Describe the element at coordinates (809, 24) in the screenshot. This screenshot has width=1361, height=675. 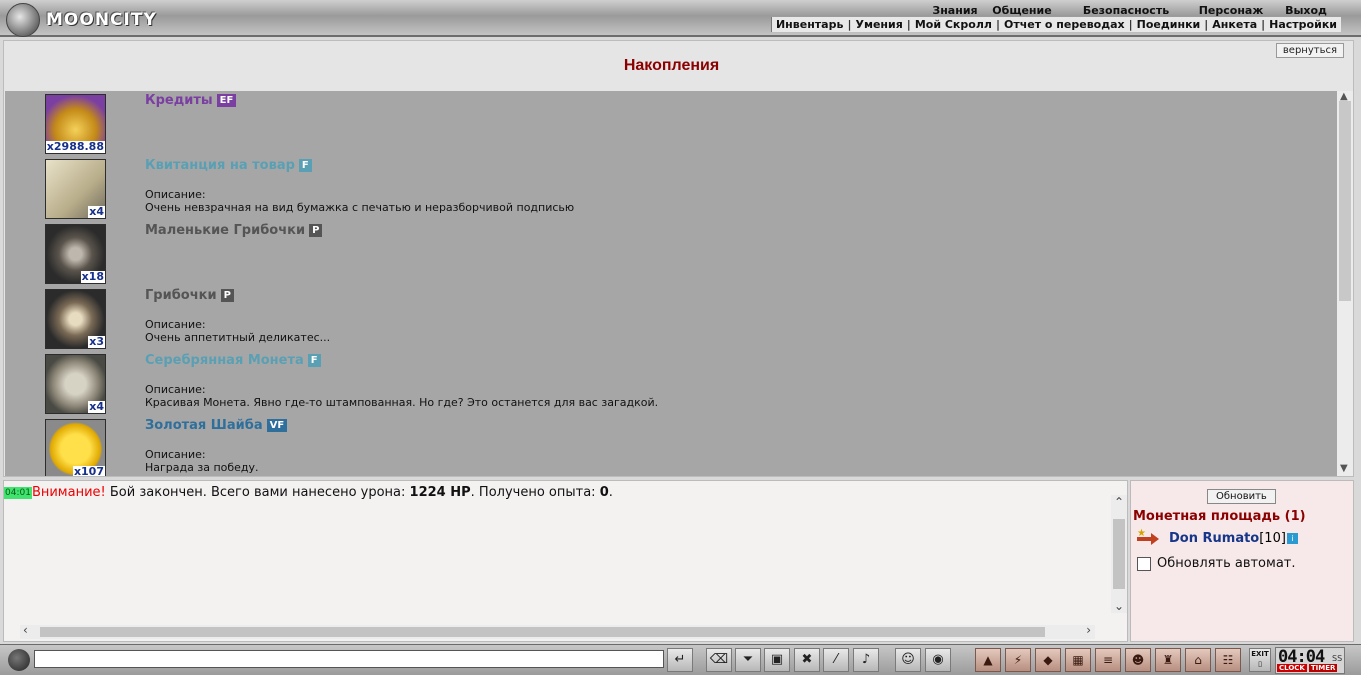
I see `nav-inventory: Инвентарь` at that location.